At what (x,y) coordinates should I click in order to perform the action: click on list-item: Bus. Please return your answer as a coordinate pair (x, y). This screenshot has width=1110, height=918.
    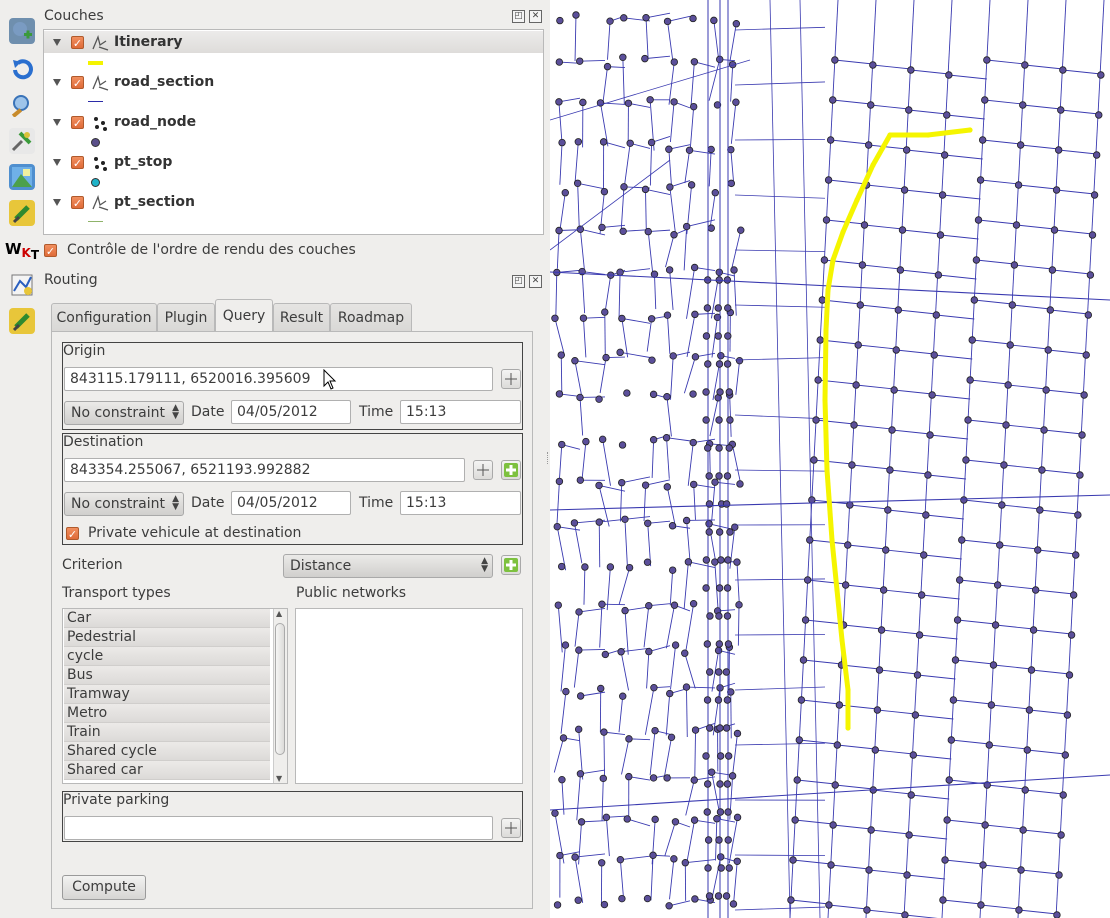
    Looking at the image, I should click on (167, 675).